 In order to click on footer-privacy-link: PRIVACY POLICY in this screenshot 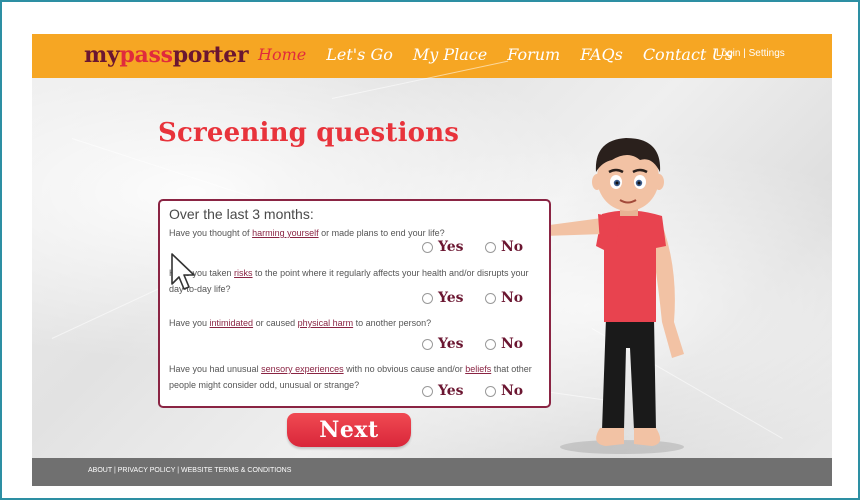, I will do `click(147, 470)`.